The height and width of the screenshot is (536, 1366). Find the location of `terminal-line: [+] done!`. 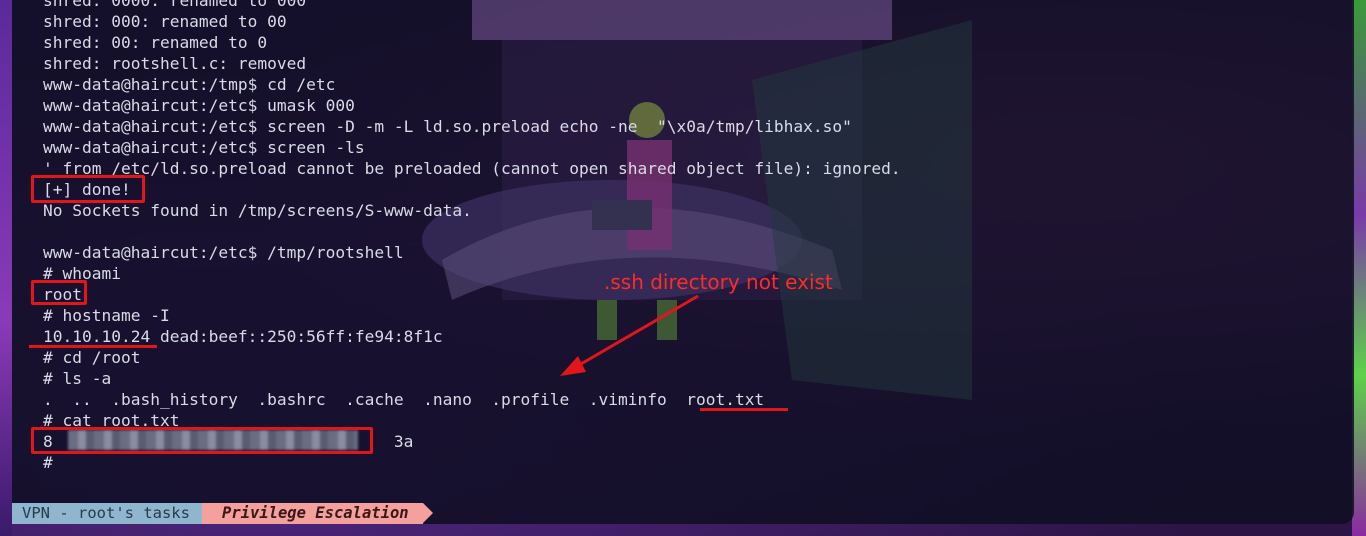

terminal-line: [+] done! is located at coordinates (87, 189).